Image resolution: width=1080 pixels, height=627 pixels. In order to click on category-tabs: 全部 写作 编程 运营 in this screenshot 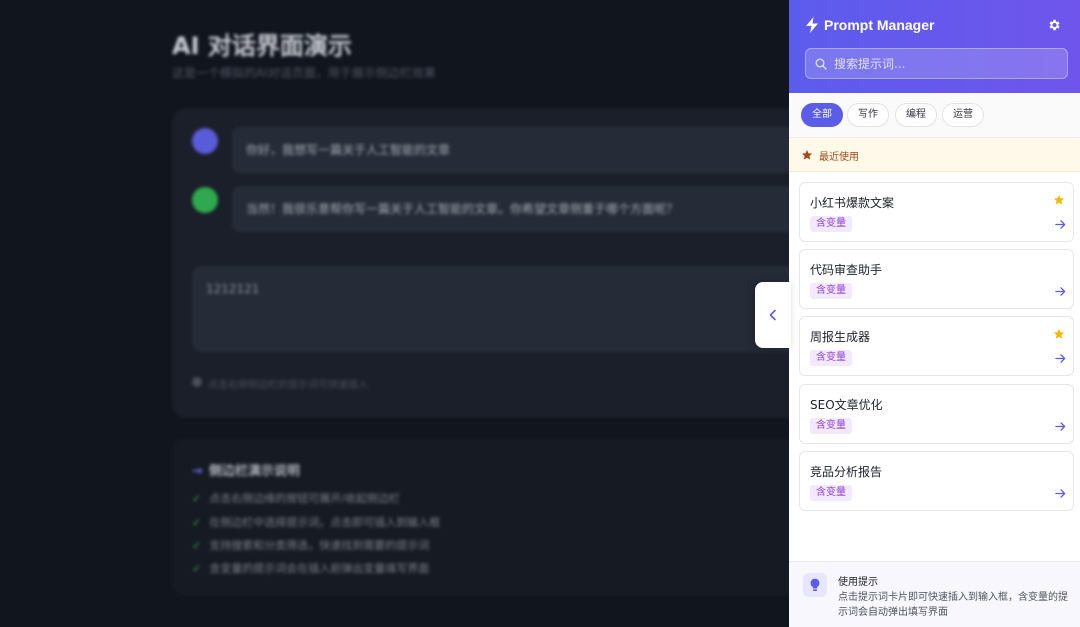, I will do `click(934, 115)`.